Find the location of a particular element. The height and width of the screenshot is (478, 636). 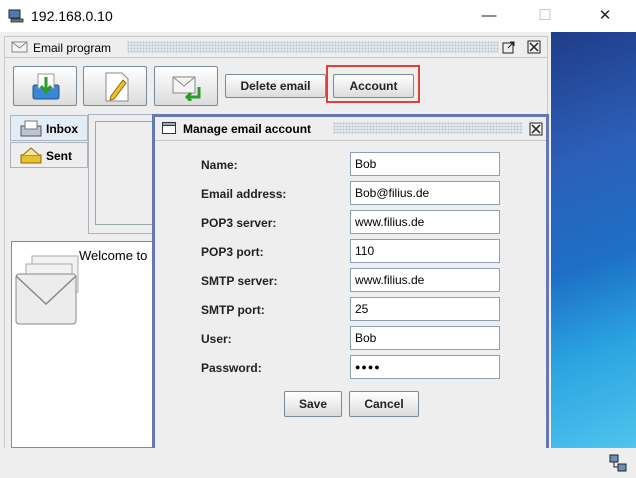

reply-mail-icon is located at coordinates (186, 88).